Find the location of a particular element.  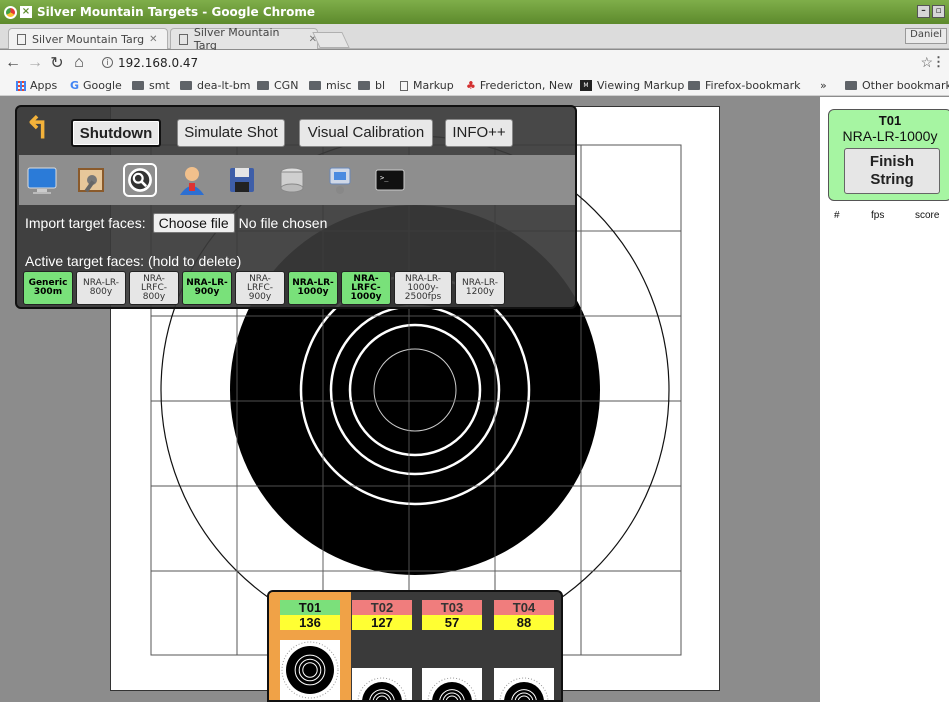

bookmark-viewing-markup: M Viewing Markup is located at coordinates (632, 85).